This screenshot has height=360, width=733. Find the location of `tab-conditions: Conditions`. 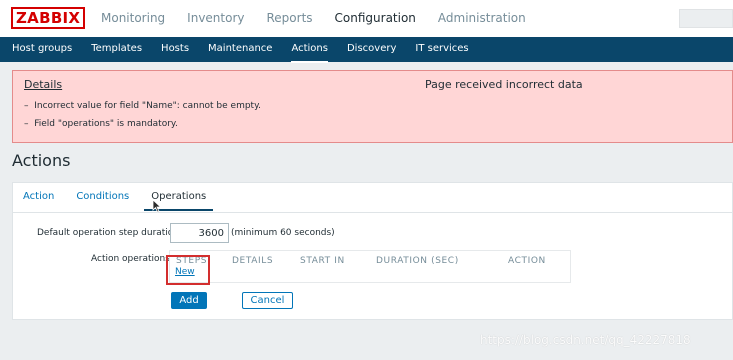

tab-conditions: Conditions is located at coordinates (102, 196).